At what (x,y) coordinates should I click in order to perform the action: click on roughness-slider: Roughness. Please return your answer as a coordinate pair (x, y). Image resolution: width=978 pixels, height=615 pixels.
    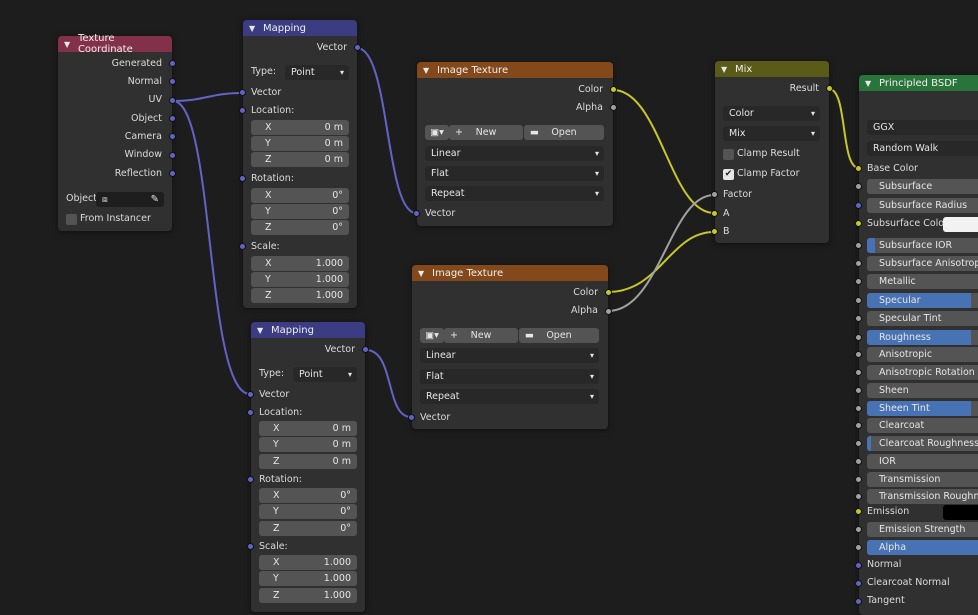
    Looking at the image, I should click on (922, 337).